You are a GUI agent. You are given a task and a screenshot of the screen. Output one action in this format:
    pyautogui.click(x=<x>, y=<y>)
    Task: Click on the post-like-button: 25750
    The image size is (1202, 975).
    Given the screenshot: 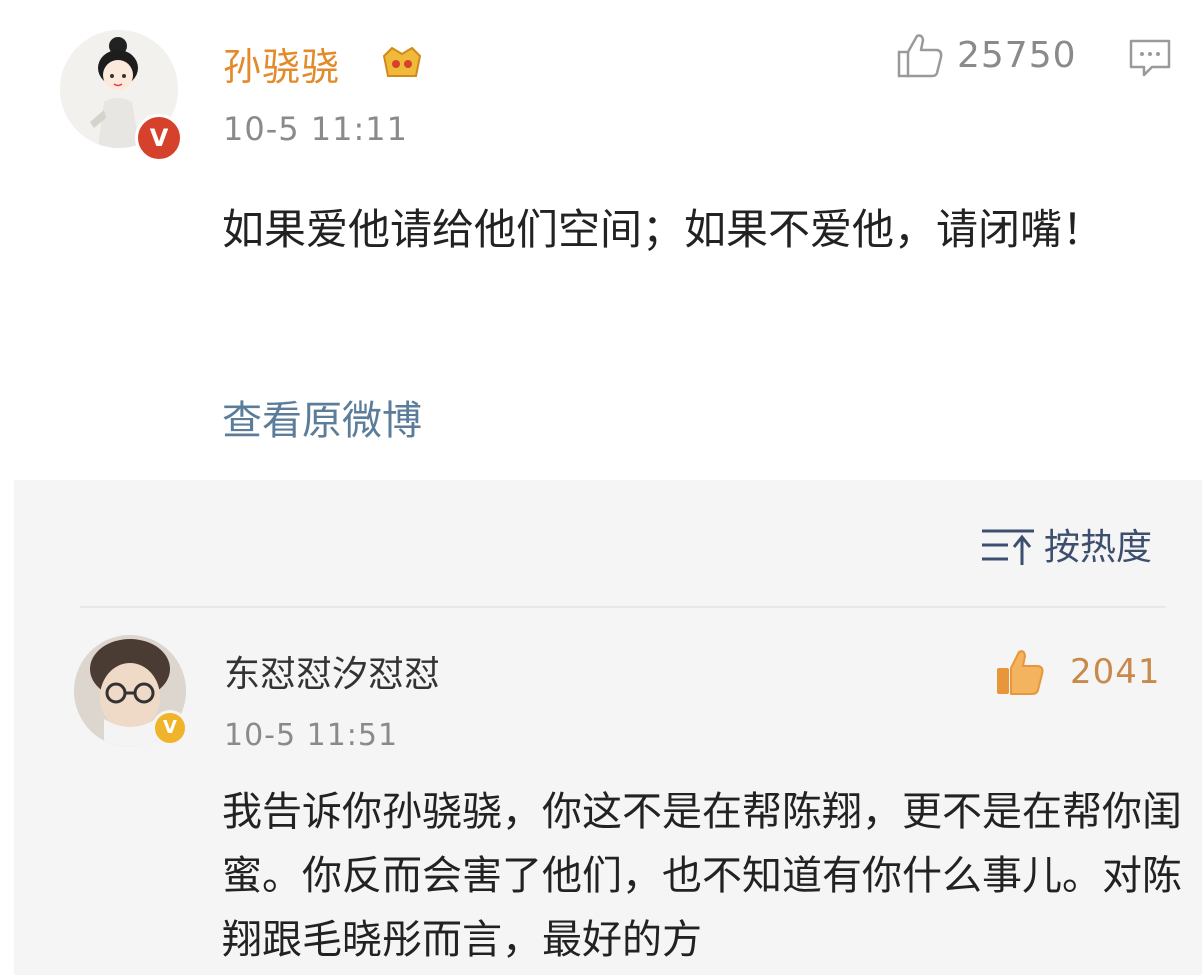 What is the action you would take?
    pyautogui.click(x=986, y=55)
    